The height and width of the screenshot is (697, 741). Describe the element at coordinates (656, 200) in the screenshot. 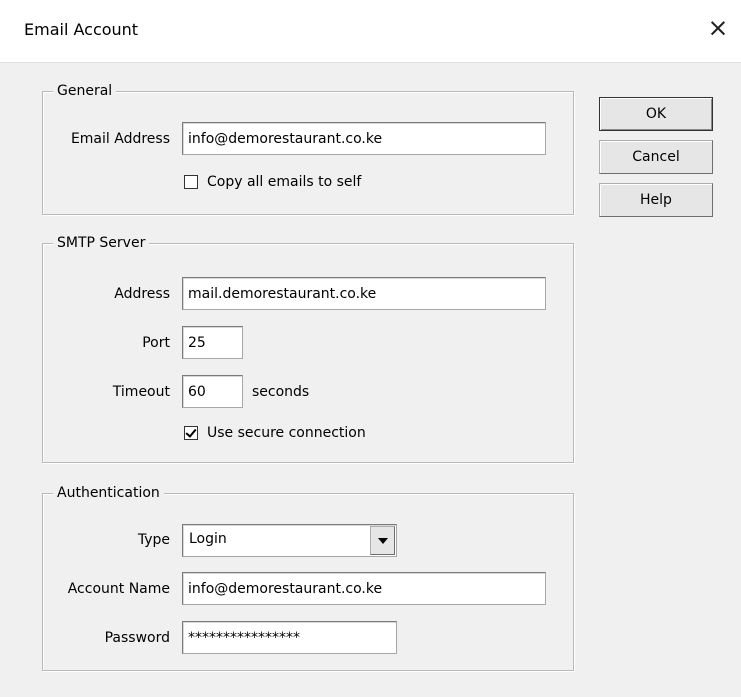

I see `help-button: Help` at that location.